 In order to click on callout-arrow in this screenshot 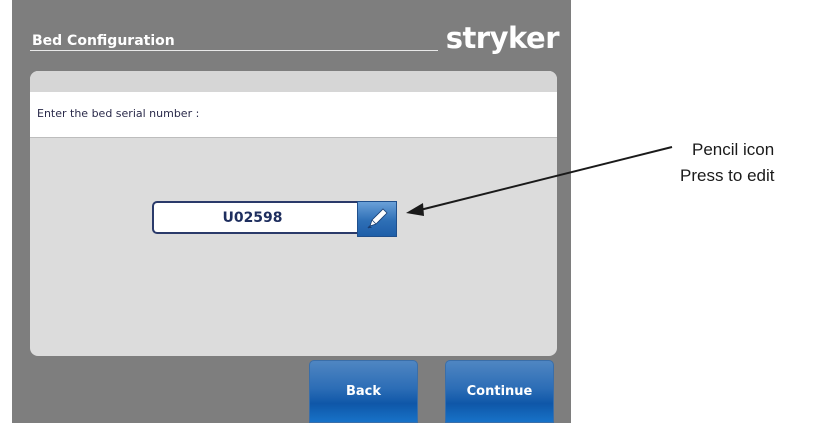, I will do `click(539, 181)`.